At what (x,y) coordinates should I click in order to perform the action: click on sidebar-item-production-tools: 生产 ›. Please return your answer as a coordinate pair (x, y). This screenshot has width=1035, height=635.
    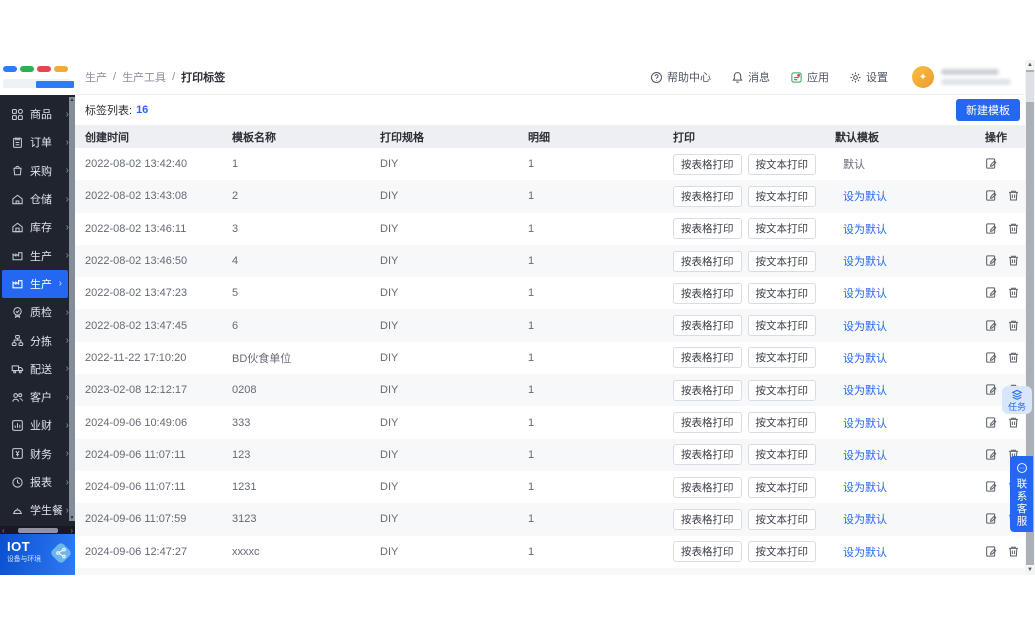
    Looking at the image, I should click on (37, 255).